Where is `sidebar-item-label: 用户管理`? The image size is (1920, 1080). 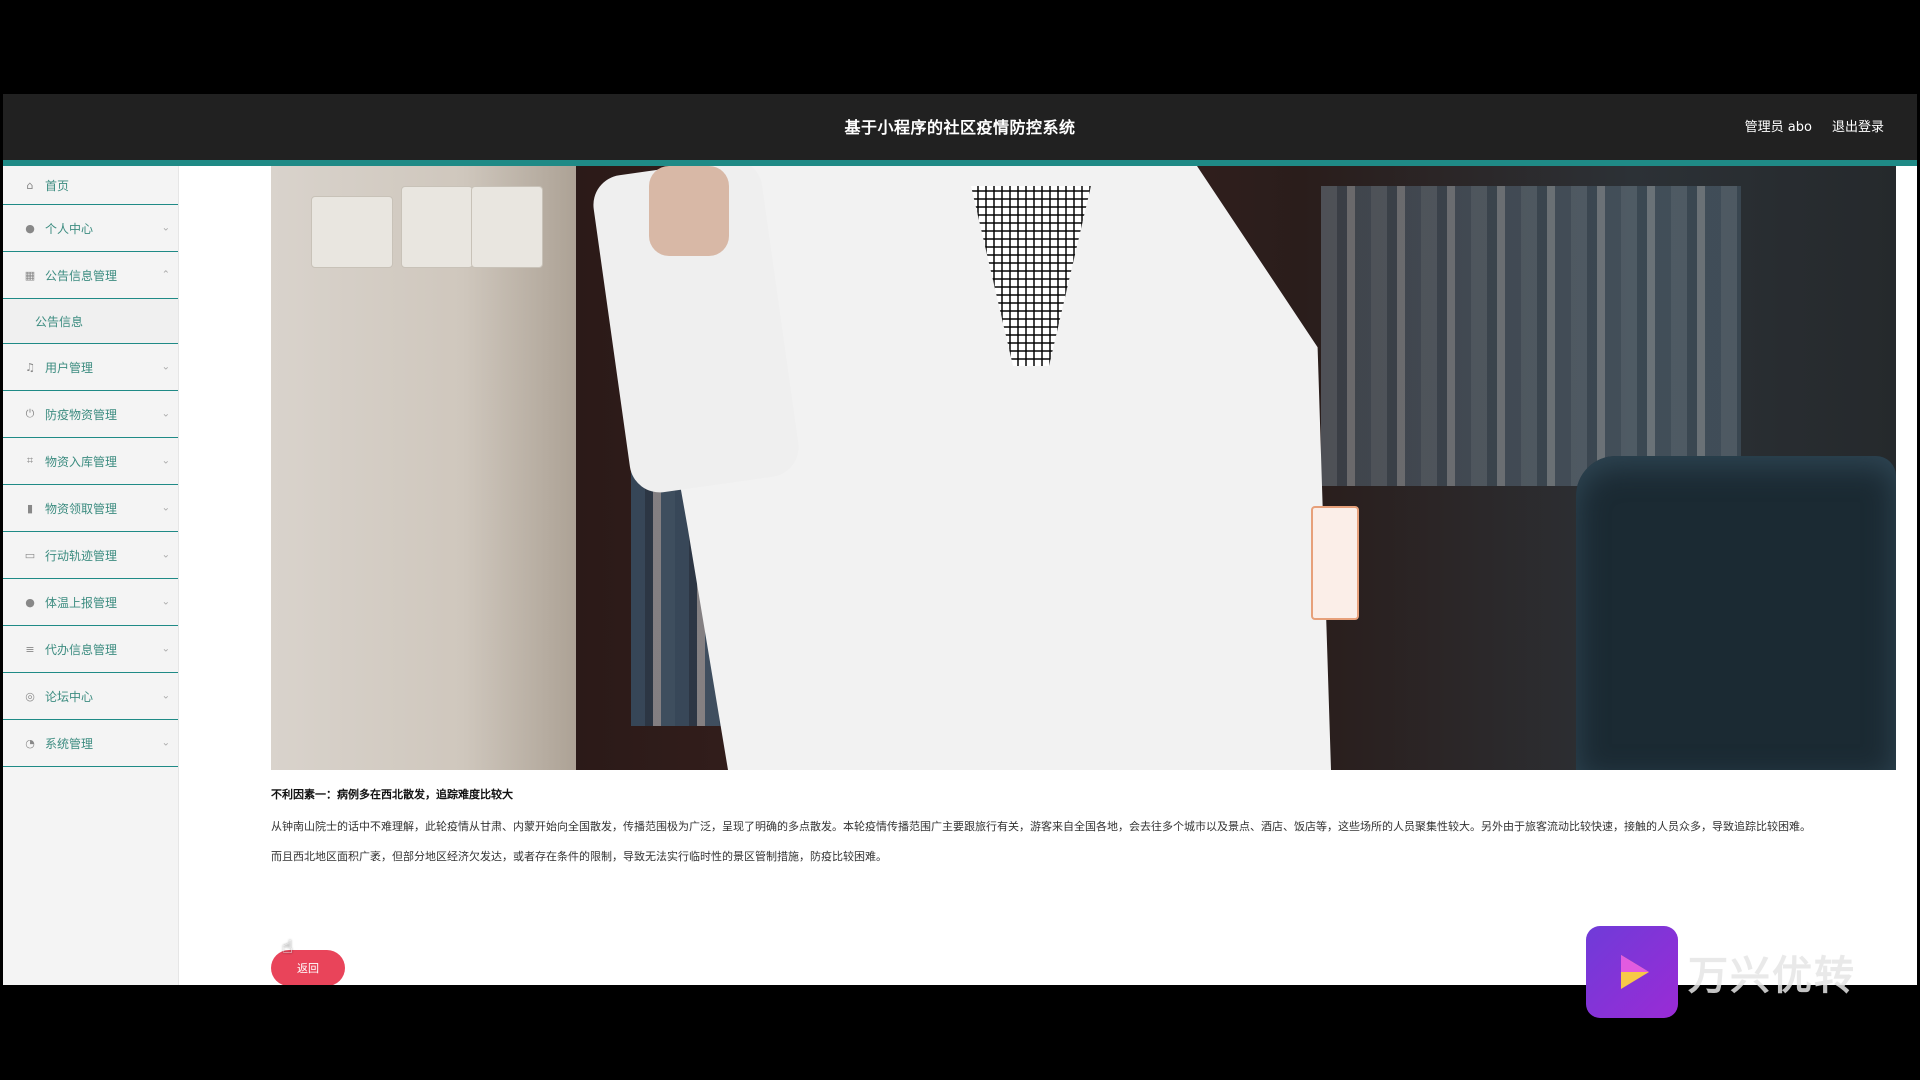 sidebar-item-label: 用户管理 is located at coordinates (69, 367).